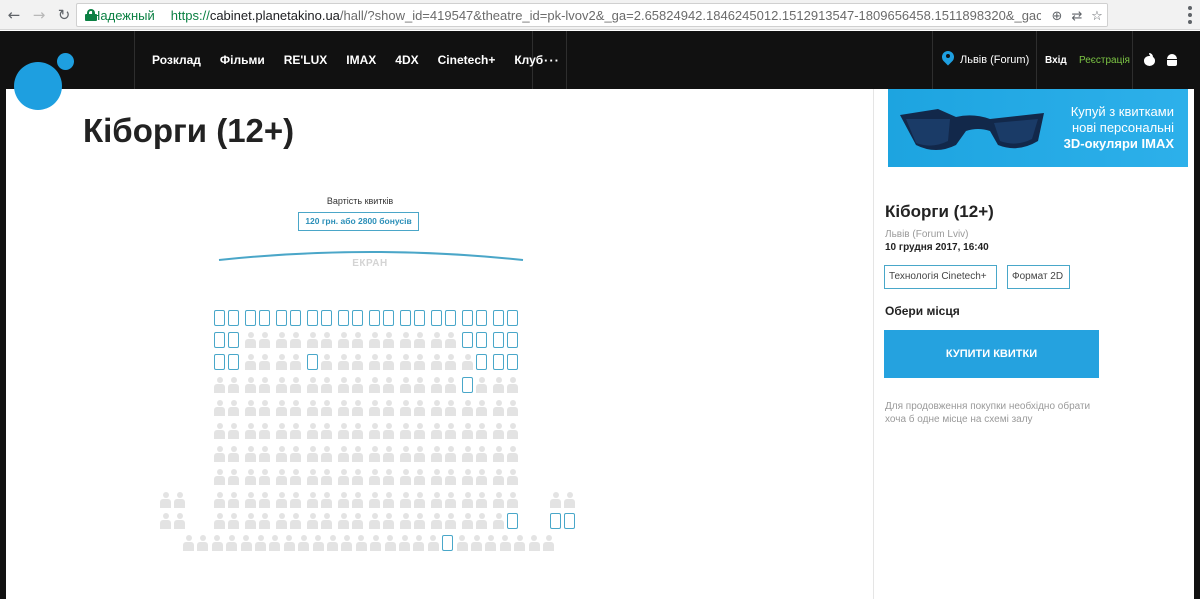 The image size is (1200, 599). Describe the element at coordinates (38, 86) in the screenshot. I see `logo` at that location.